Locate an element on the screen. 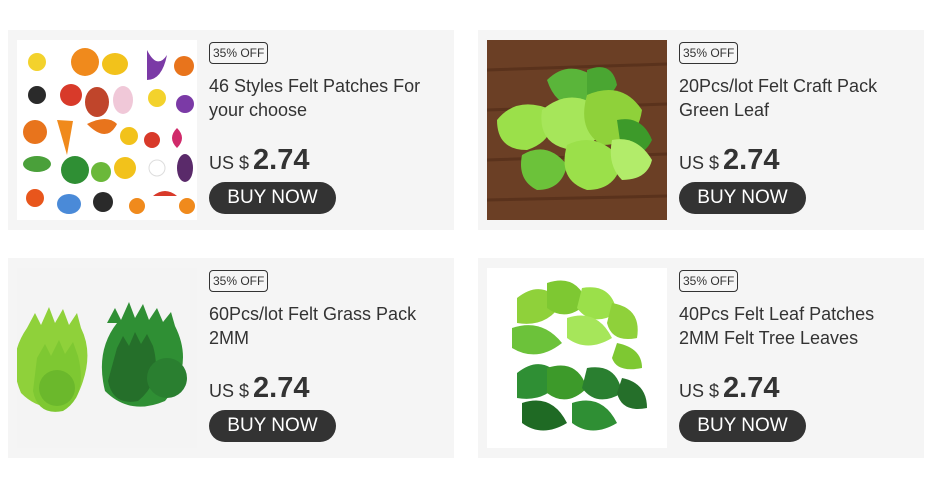  felt-green-leaves-wood-image is located at coordinates (577, 130).